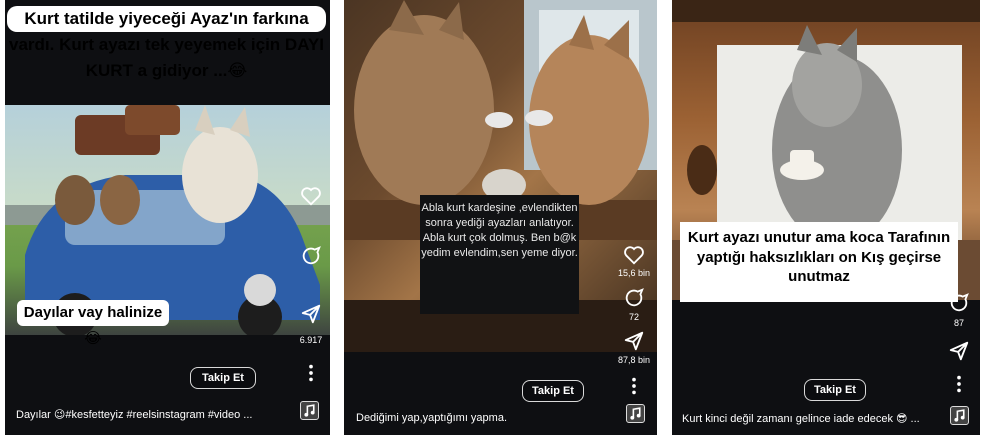  What do you see at coordinates (633, 317) in the screenshot?
I see `comment-count: 72` at bounding box center [633, 317].